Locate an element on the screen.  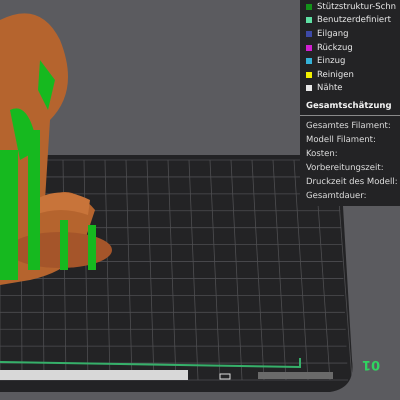
summary-title: Gesamtschätzung is located at coordinates (349, 106).